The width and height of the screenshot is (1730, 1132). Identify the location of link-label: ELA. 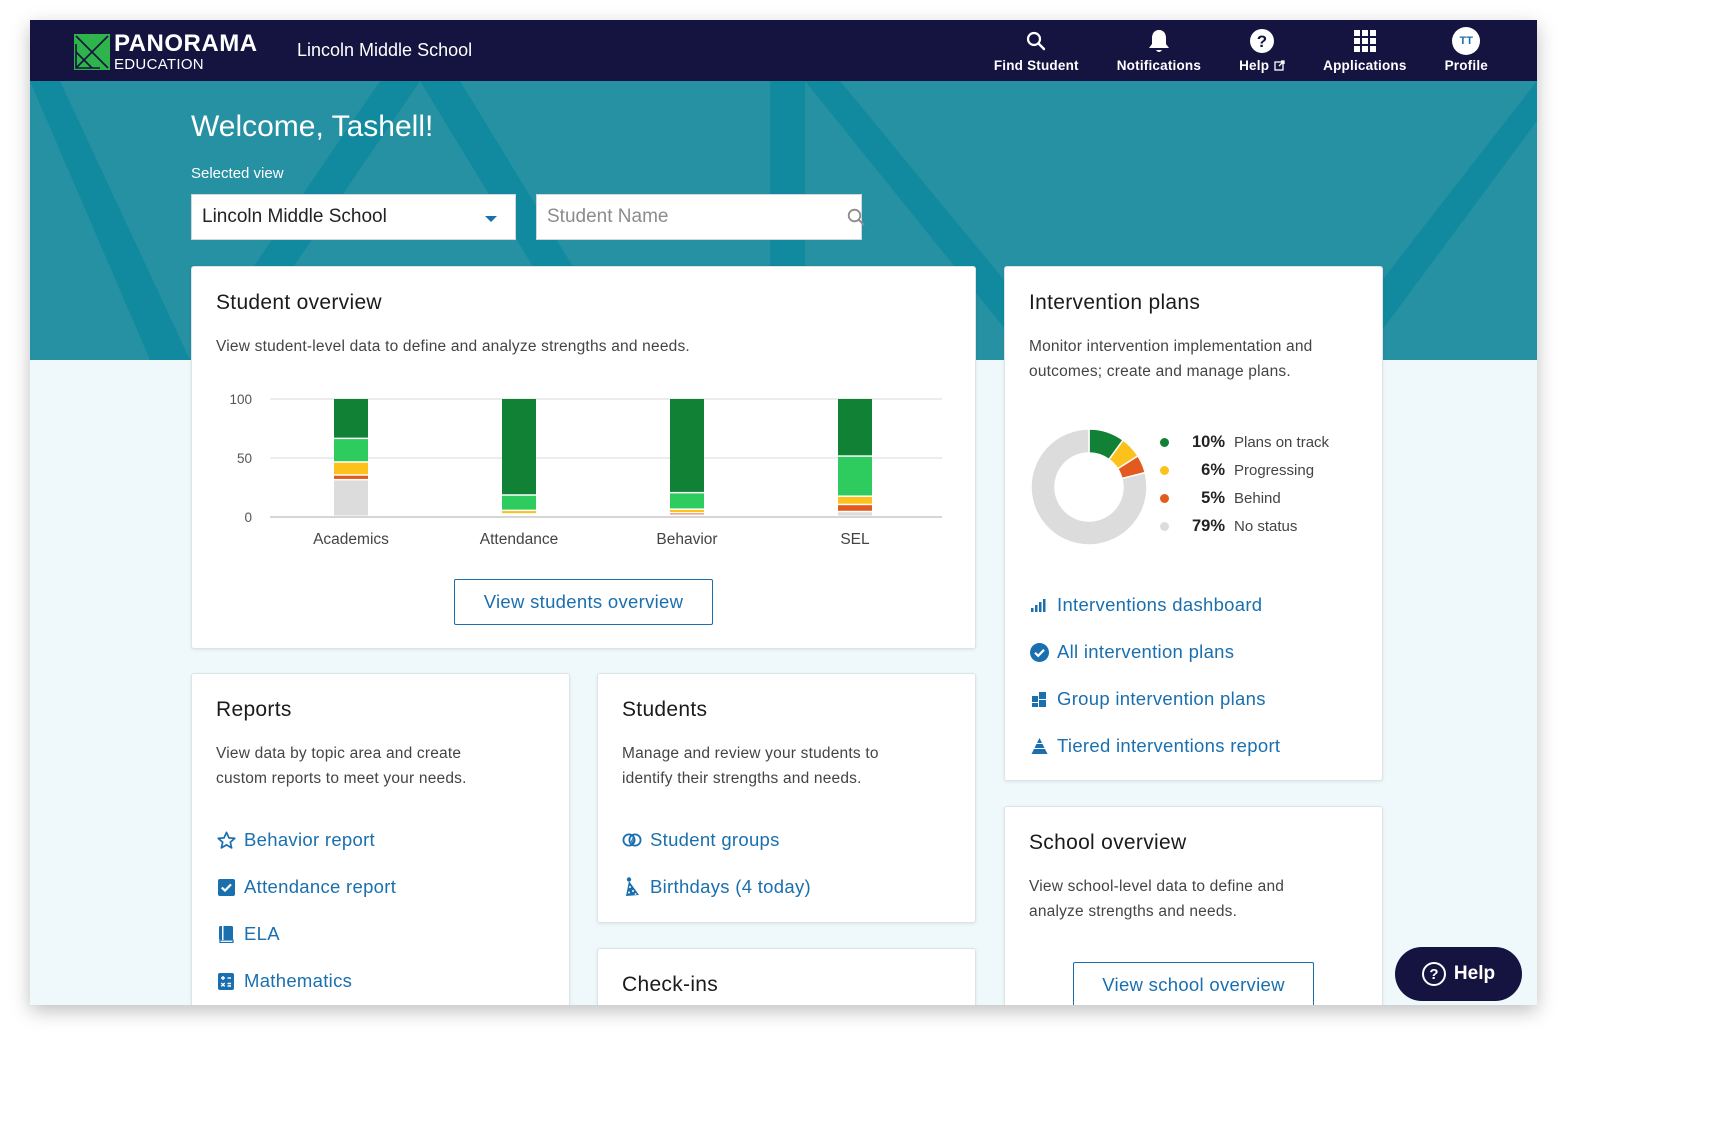
(262, 933).